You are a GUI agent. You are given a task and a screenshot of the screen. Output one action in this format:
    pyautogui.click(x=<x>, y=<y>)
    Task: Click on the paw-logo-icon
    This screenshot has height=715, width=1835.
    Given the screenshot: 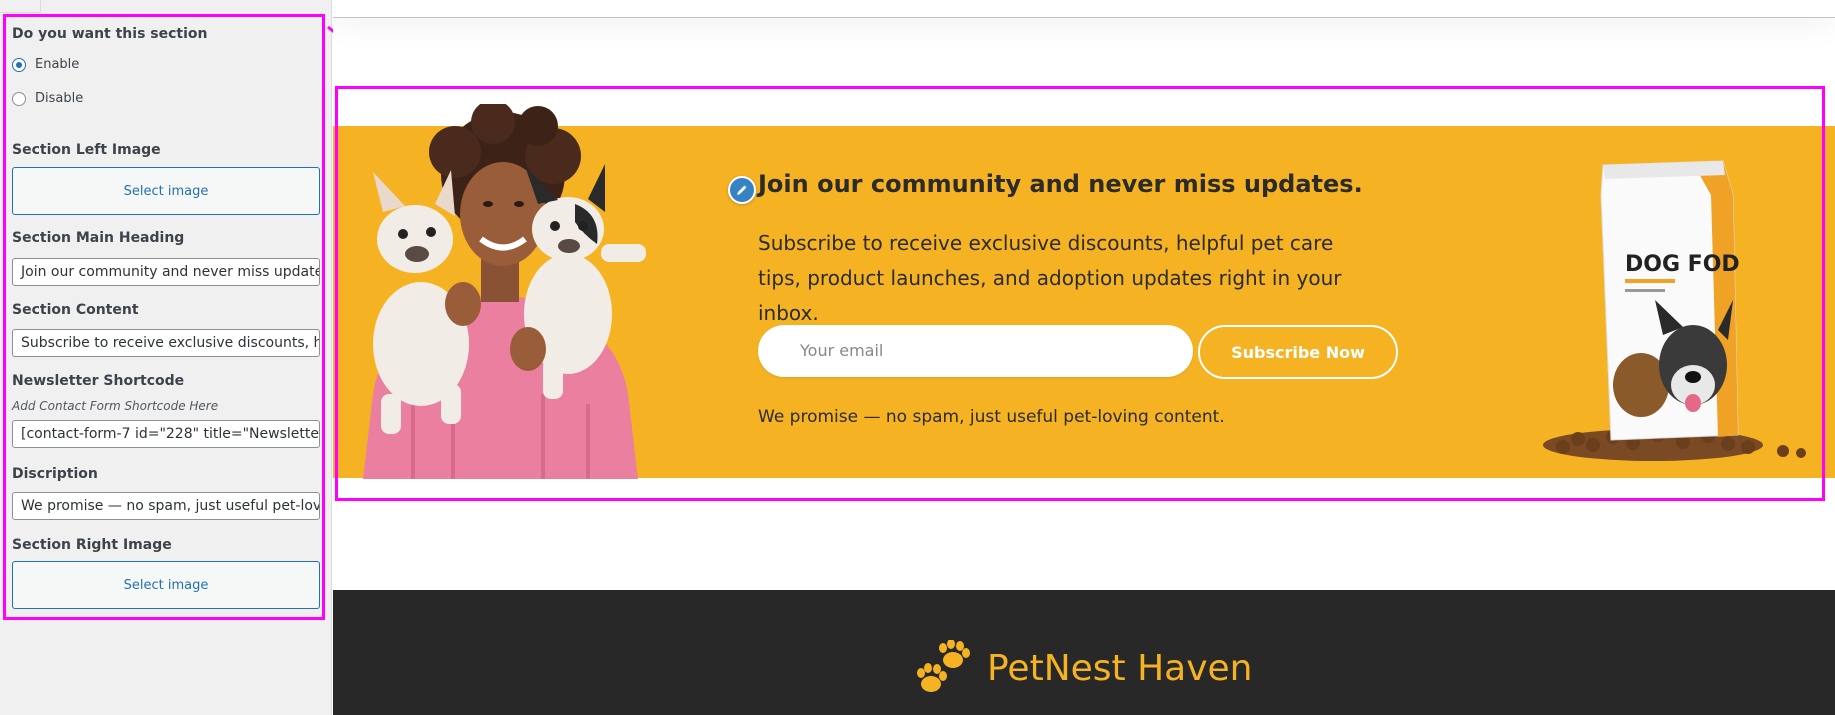 What is the action you would take?
    pyautogui.click(x=943, y=666)
    